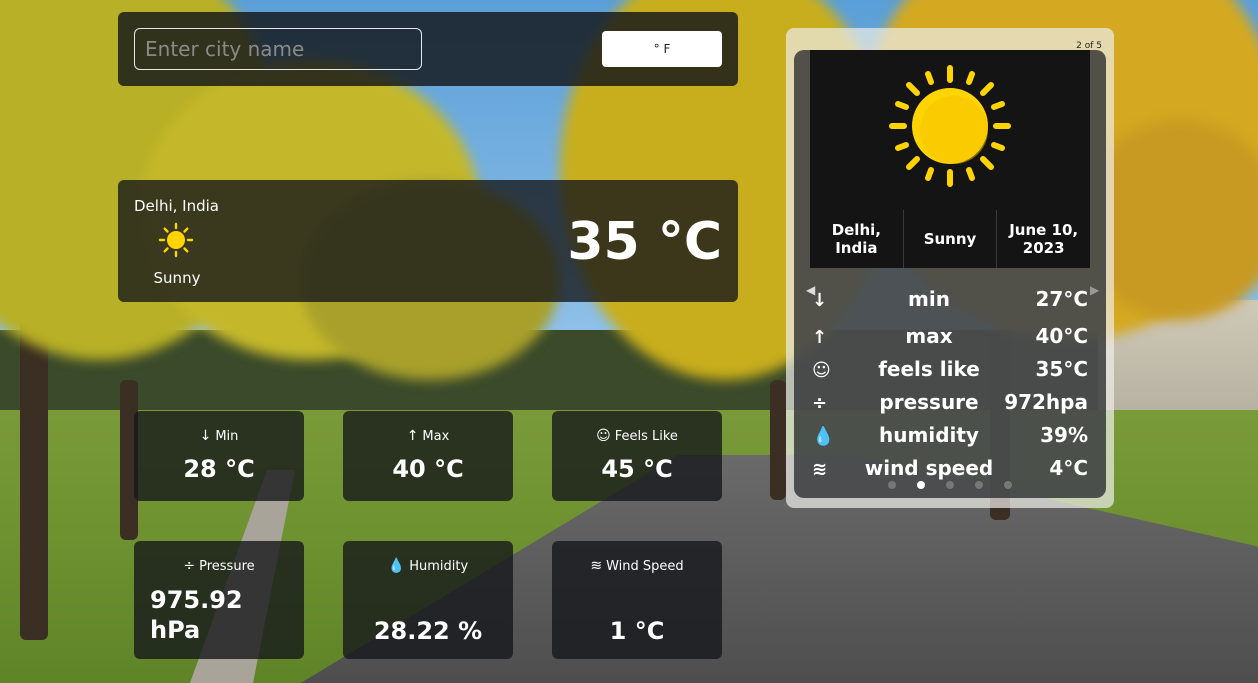  Describe the element at coordinates (428, 600) in the screenshot. I see `tile-humidity: 💧 Humidity 28.22 %` at that location.